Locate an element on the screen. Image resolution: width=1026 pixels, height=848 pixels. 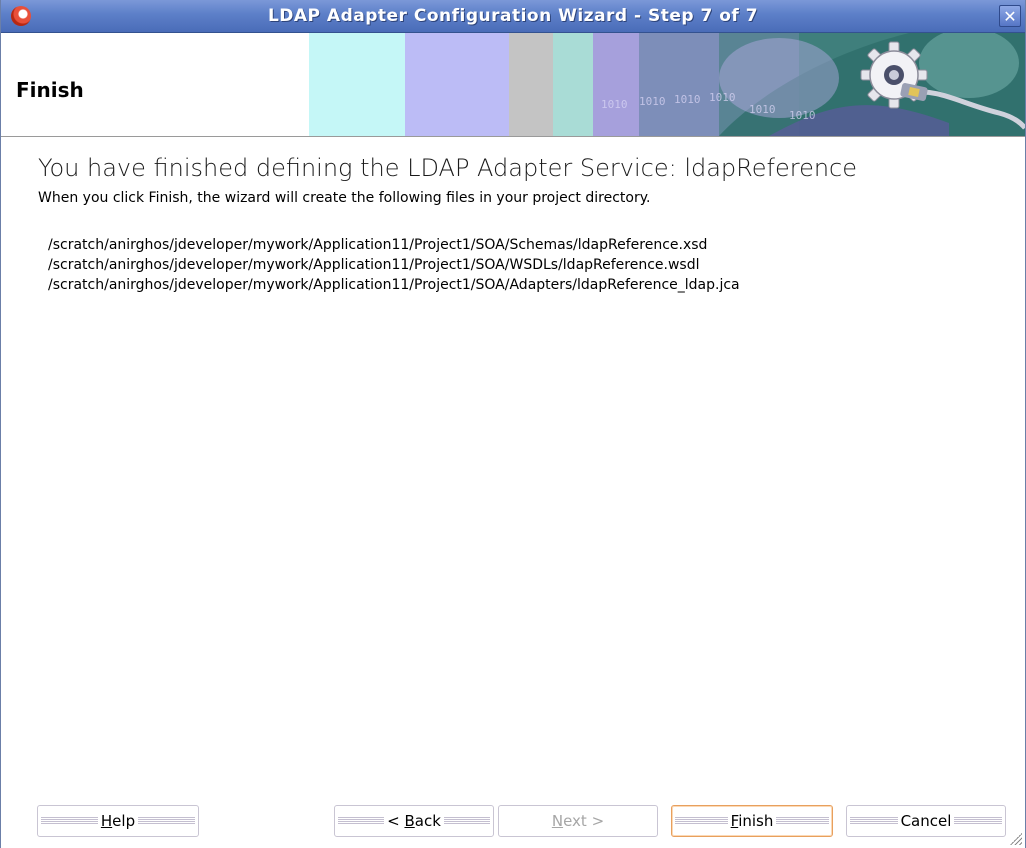
close-icon: ✕ is located at coordinates (1010, 16).